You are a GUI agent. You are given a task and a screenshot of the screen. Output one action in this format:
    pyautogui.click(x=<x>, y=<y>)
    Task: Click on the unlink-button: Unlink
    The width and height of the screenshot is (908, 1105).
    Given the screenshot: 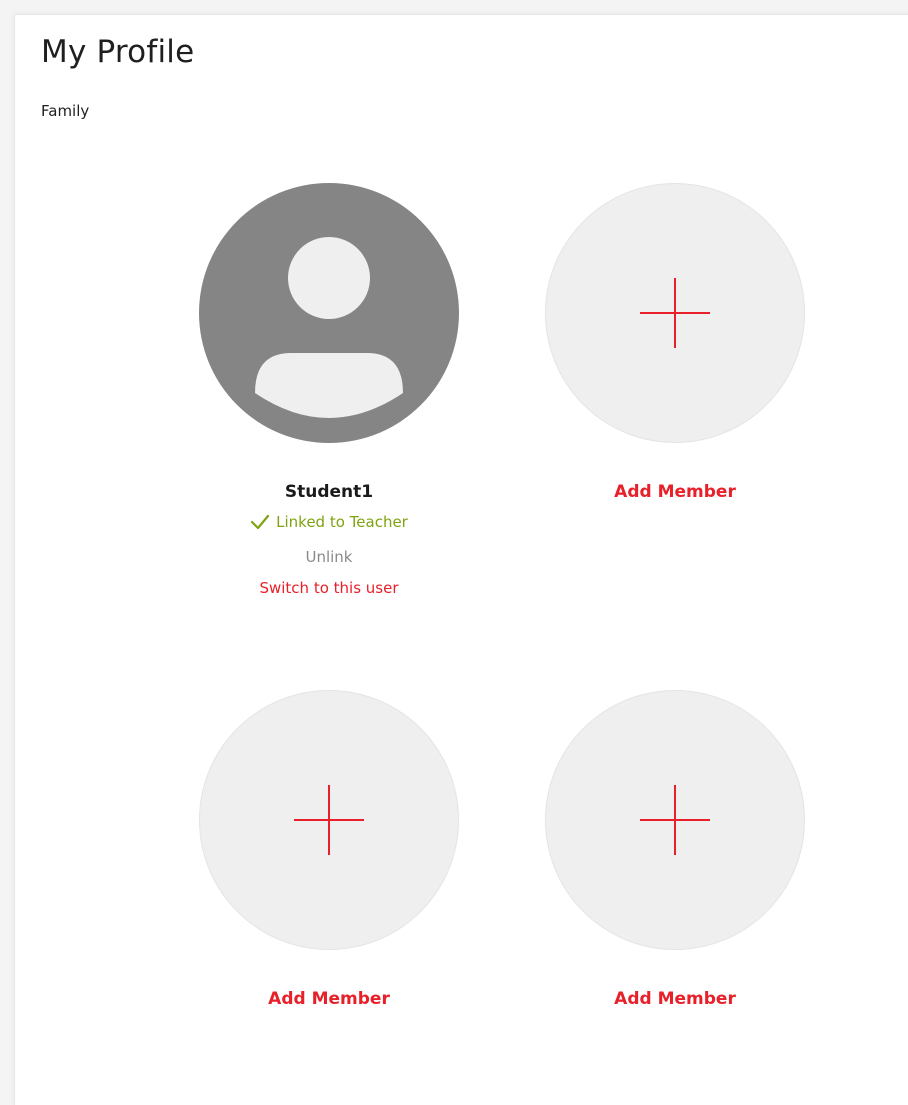 What is the action you would take?
    pyautogui.click(x=329, y=557)
    